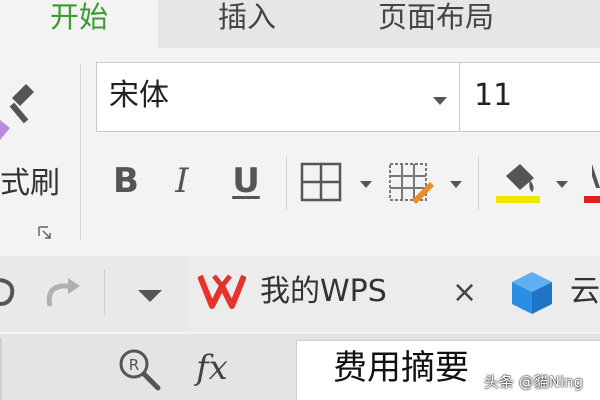 The height and width of the screenshot is (400, 600). Describe the element at coordinates (212, 368) in the screenshot. I see `insert-function-button: fx` at that location.